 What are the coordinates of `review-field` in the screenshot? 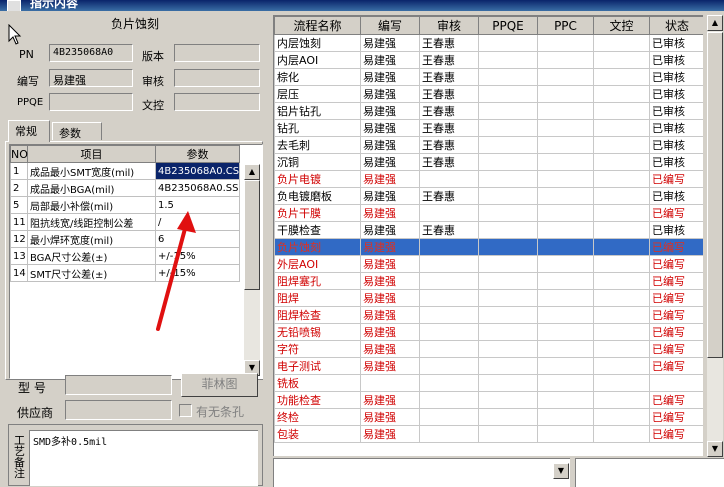 It's located at (217, 78).